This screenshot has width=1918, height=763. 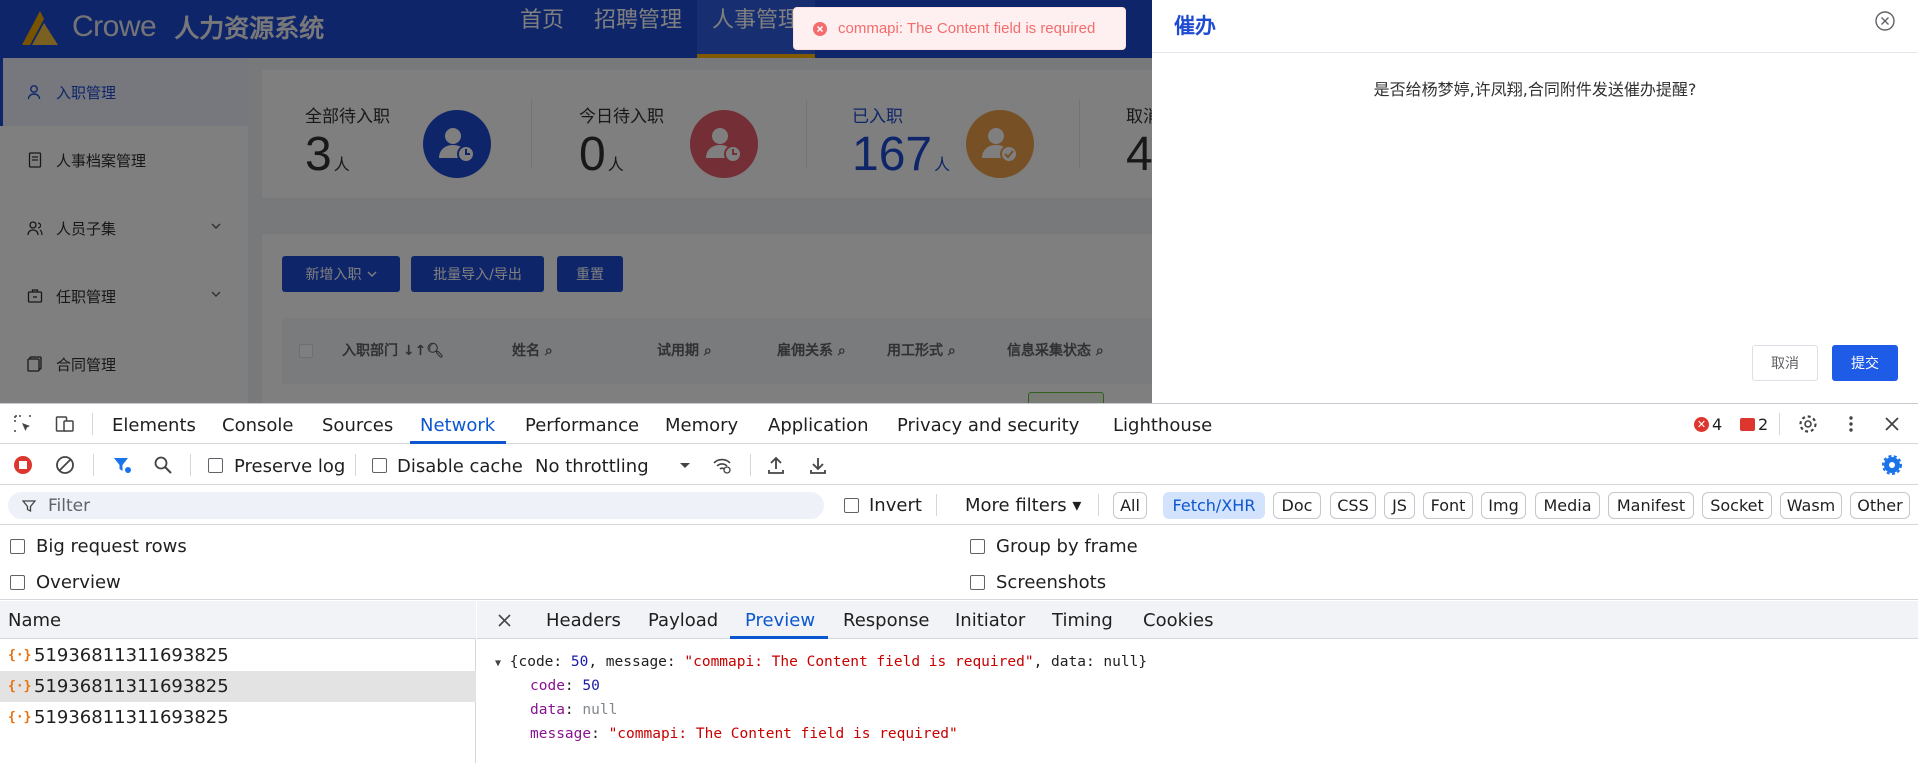 I want to click on error-icon: ✕, so click(x=1701, y=424).